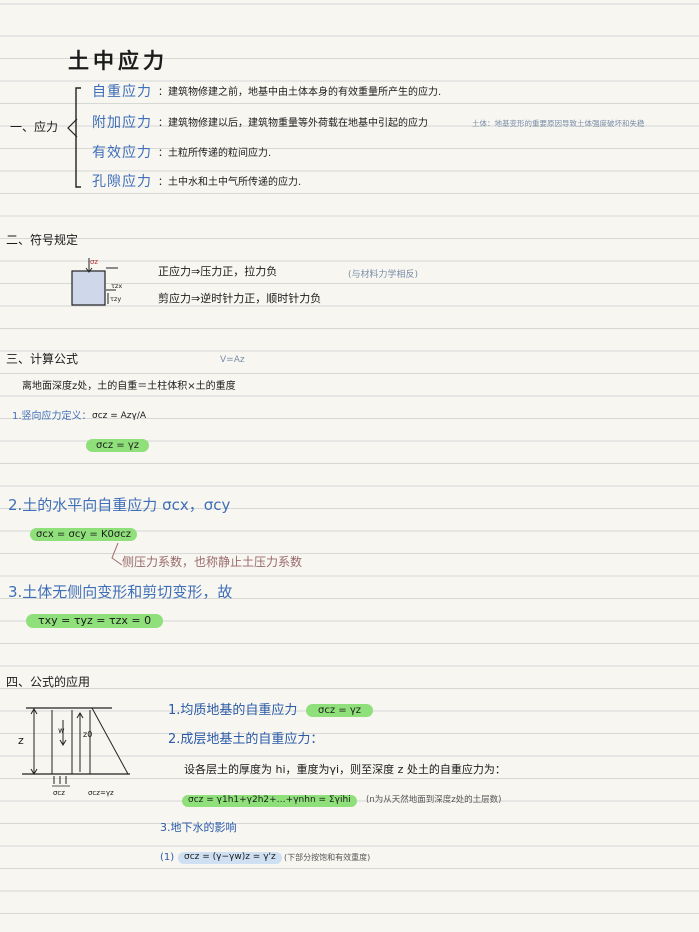  What do you see at coordinates (88, 734) in the screenshot?
I see `diag-z0: z0` at bounding box center [88, 734].